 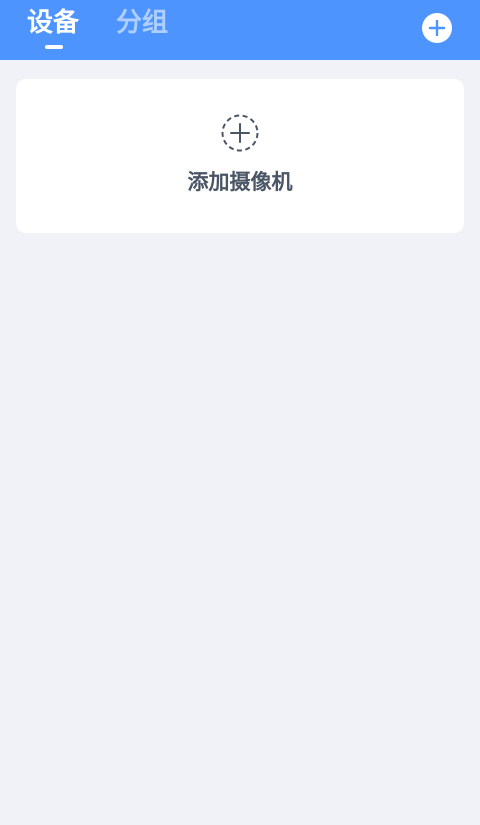 I want to click on dashed-plus-circle-icon, so click(x=240, y=133).